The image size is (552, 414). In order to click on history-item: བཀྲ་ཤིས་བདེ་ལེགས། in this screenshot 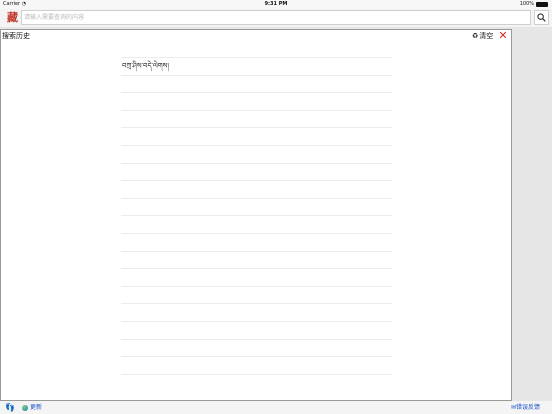, I will do `click(256, 66)`.